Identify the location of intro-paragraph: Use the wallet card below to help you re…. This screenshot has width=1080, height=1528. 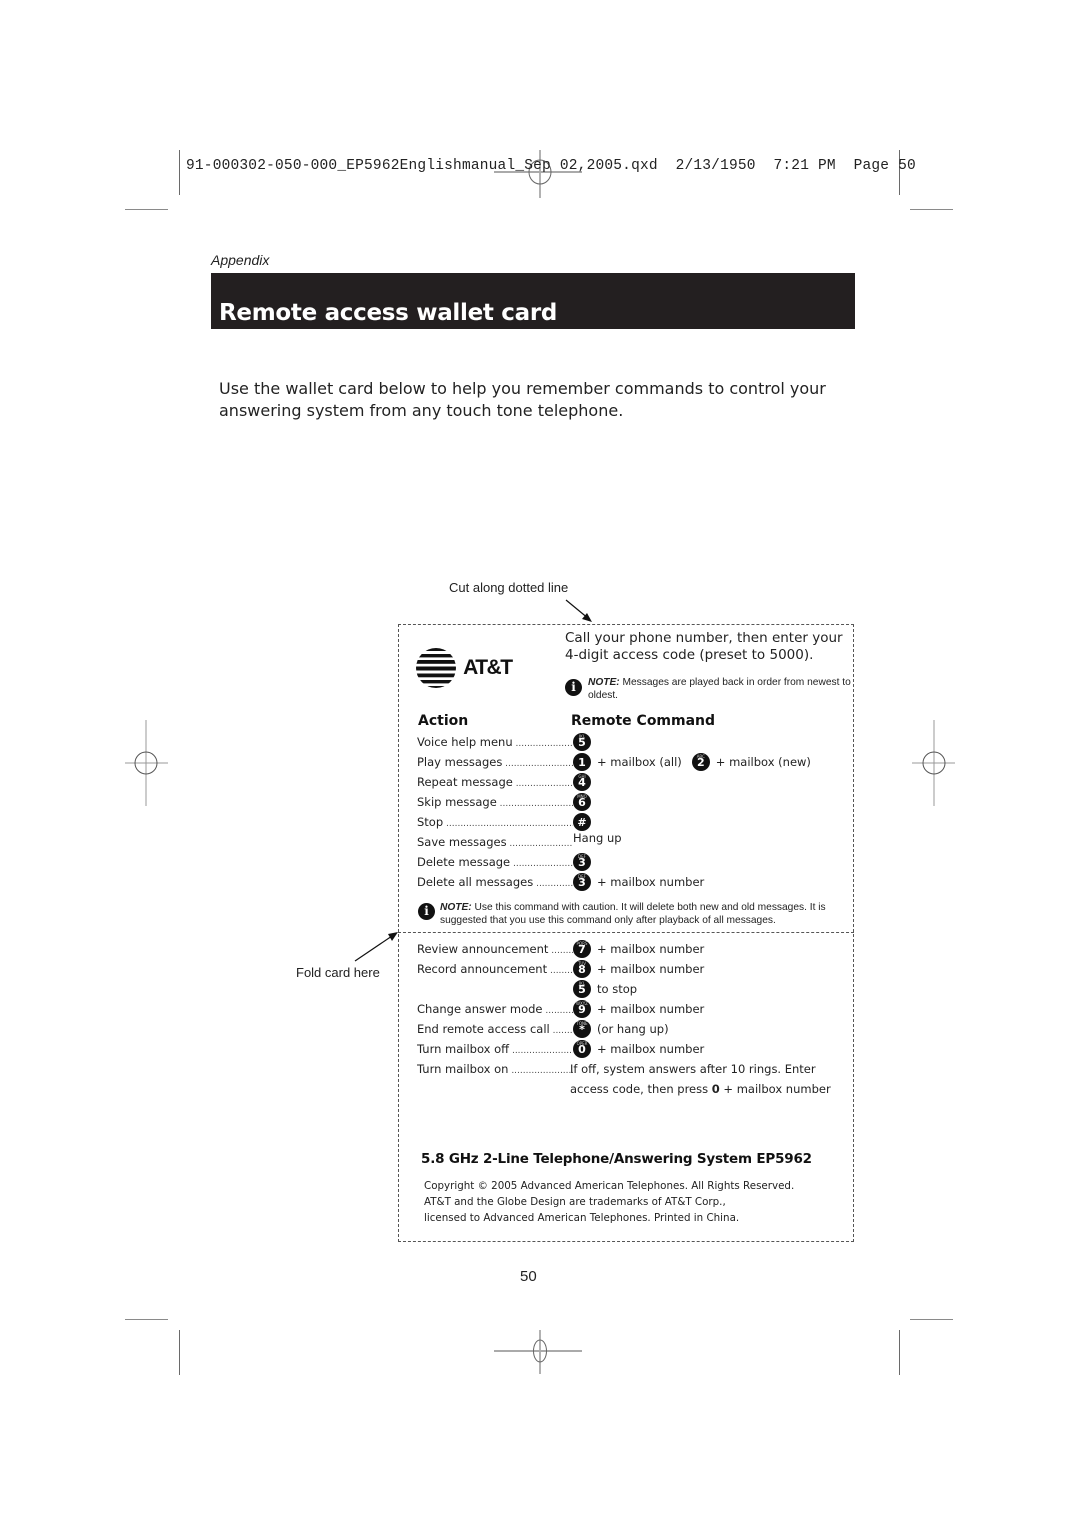
(522, 399).